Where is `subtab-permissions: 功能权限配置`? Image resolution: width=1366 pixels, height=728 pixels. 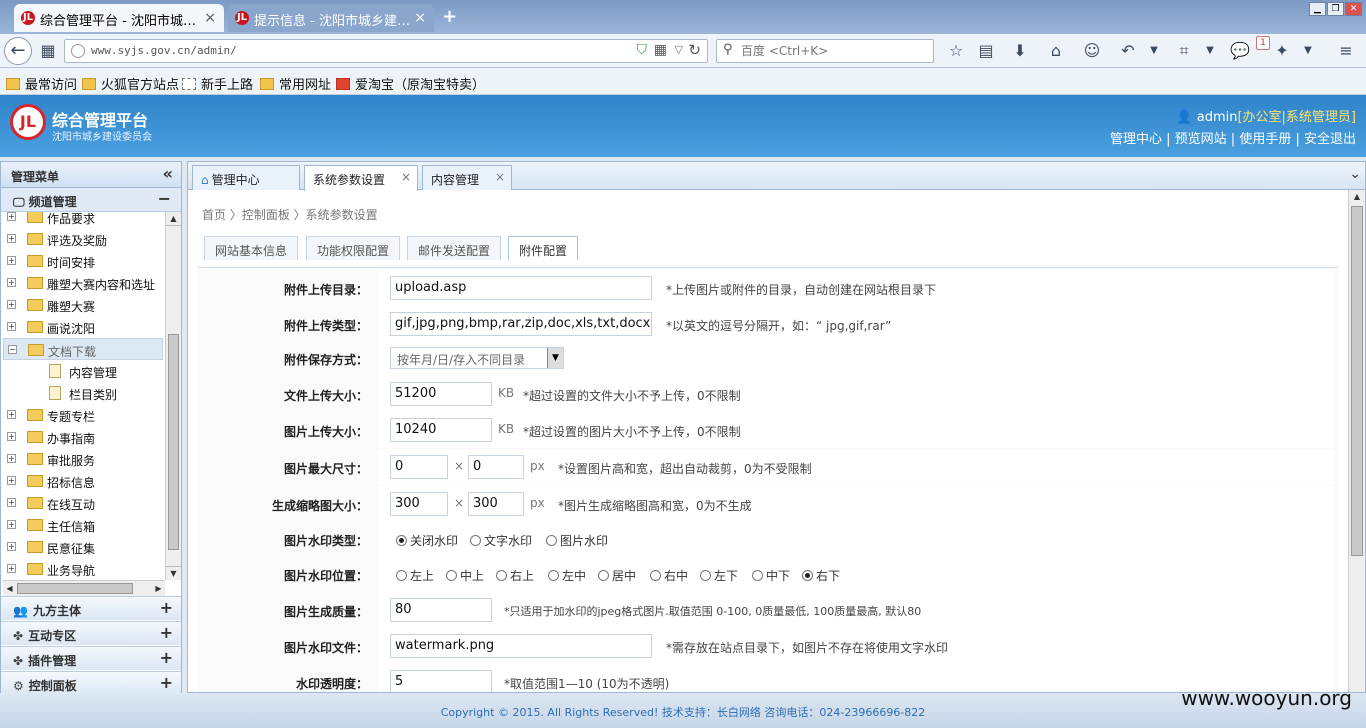
subtab-permissions: 功能权限配置 is located at coordinates (353, 248).